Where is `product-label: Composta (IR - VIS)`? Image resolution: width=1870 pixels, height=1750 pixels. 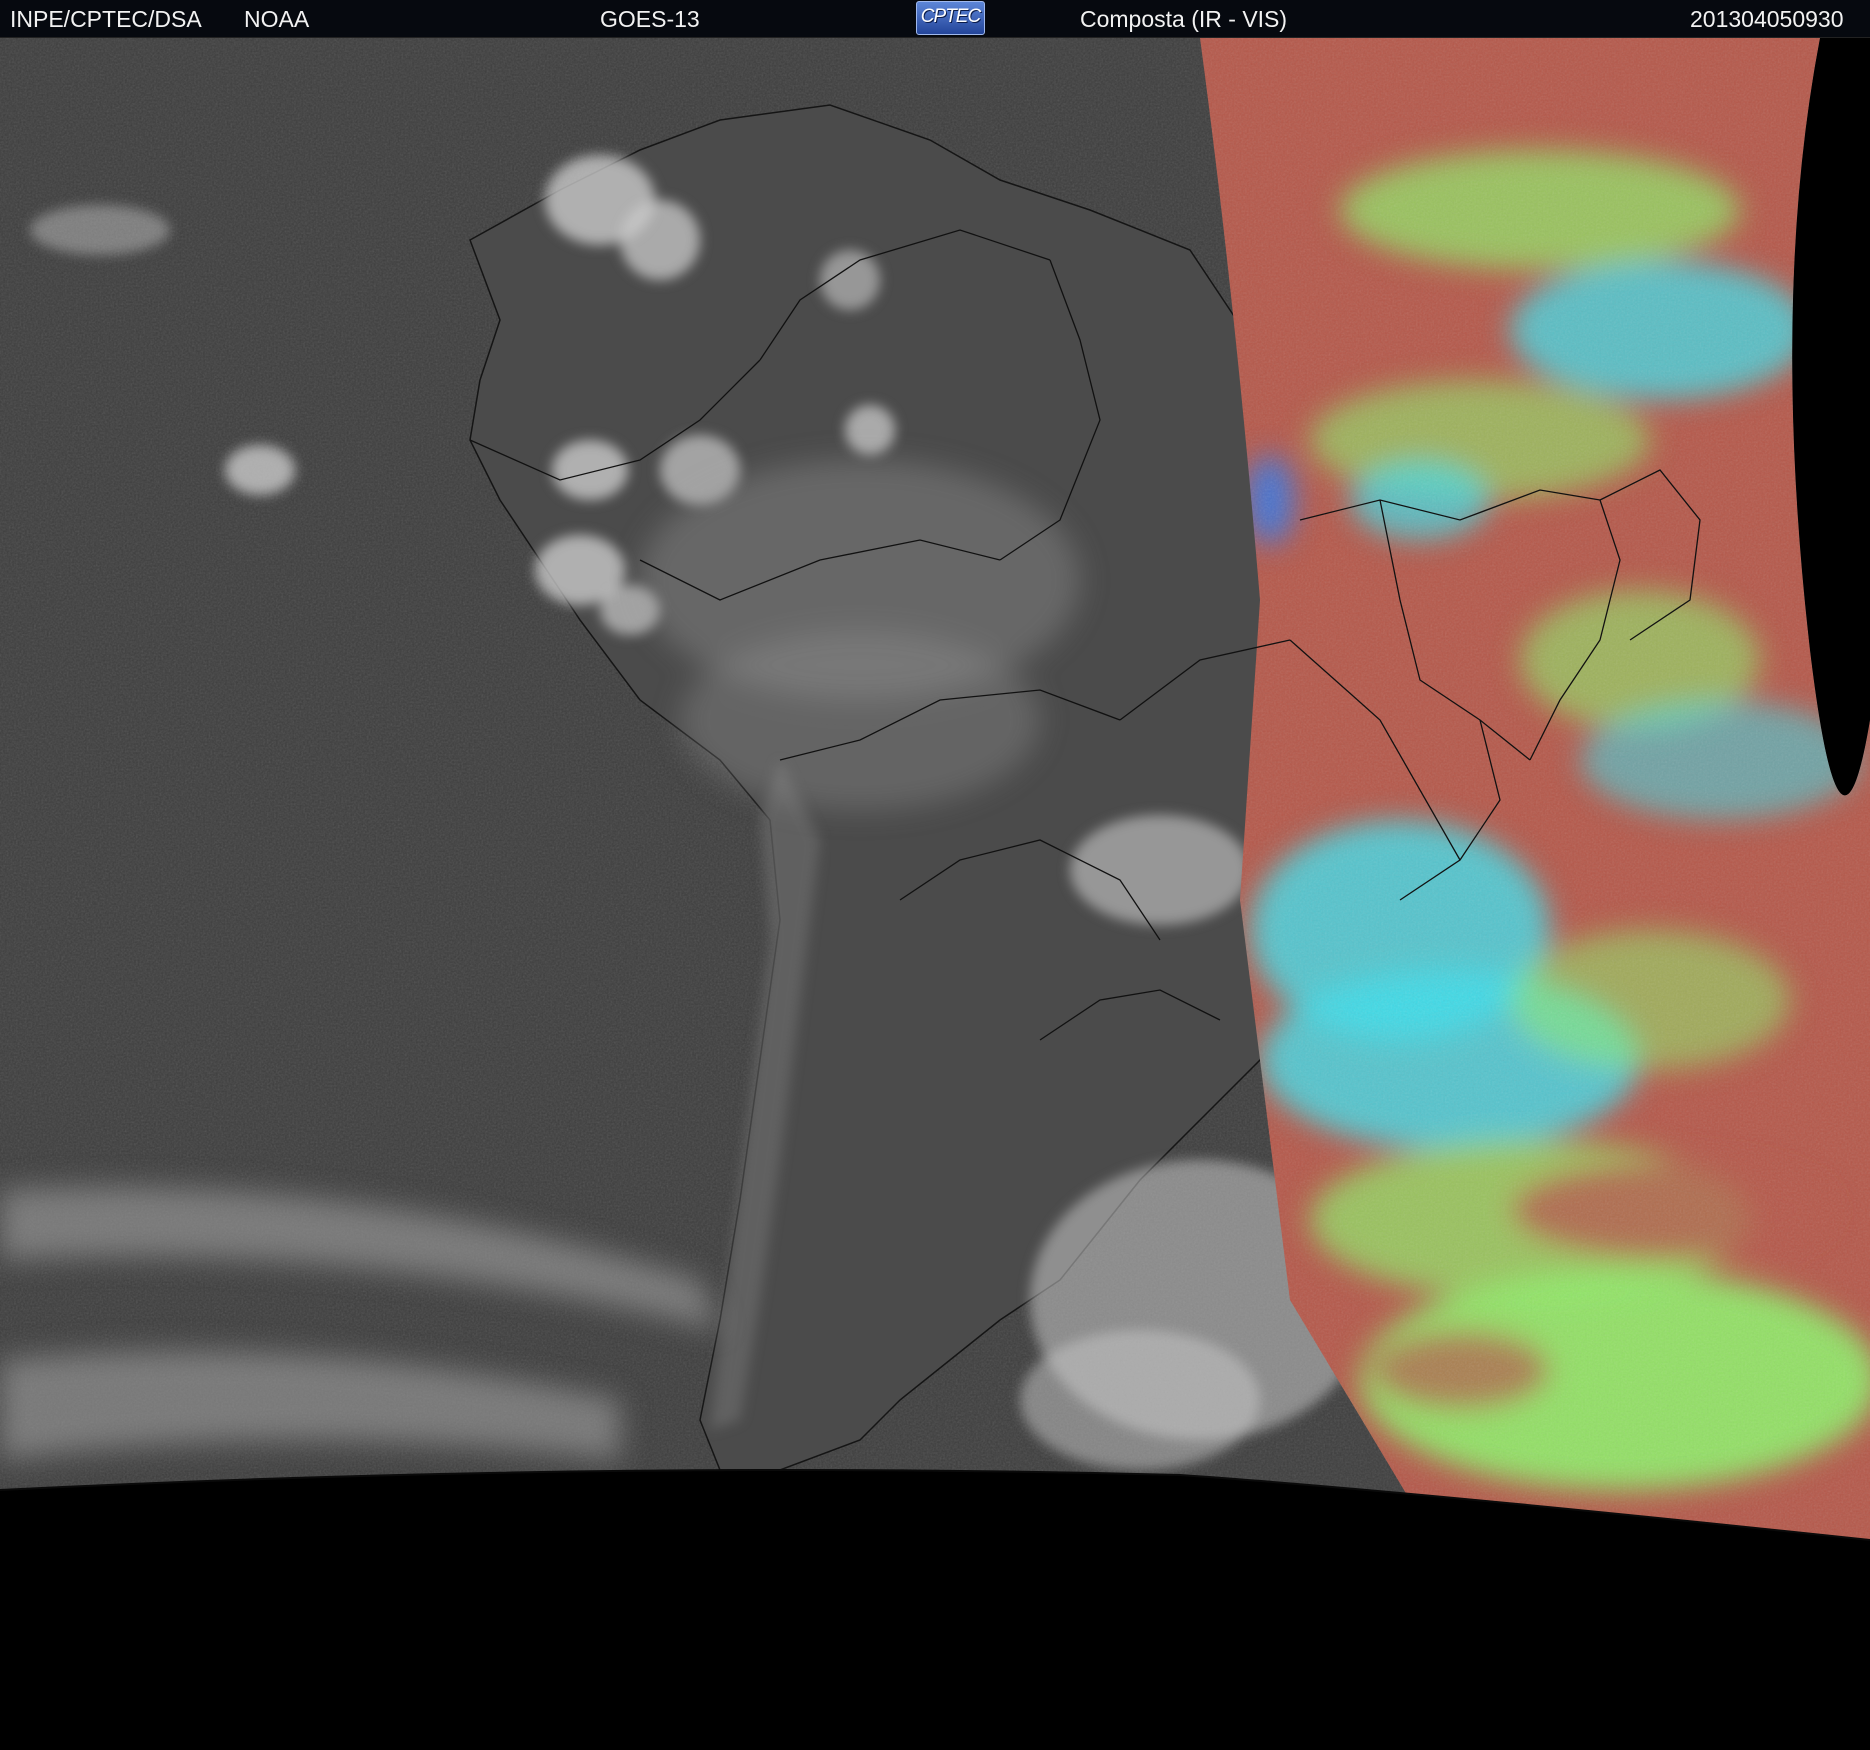
product-label: Composta (IR - VIS) is located at coordinates (1184, 19).